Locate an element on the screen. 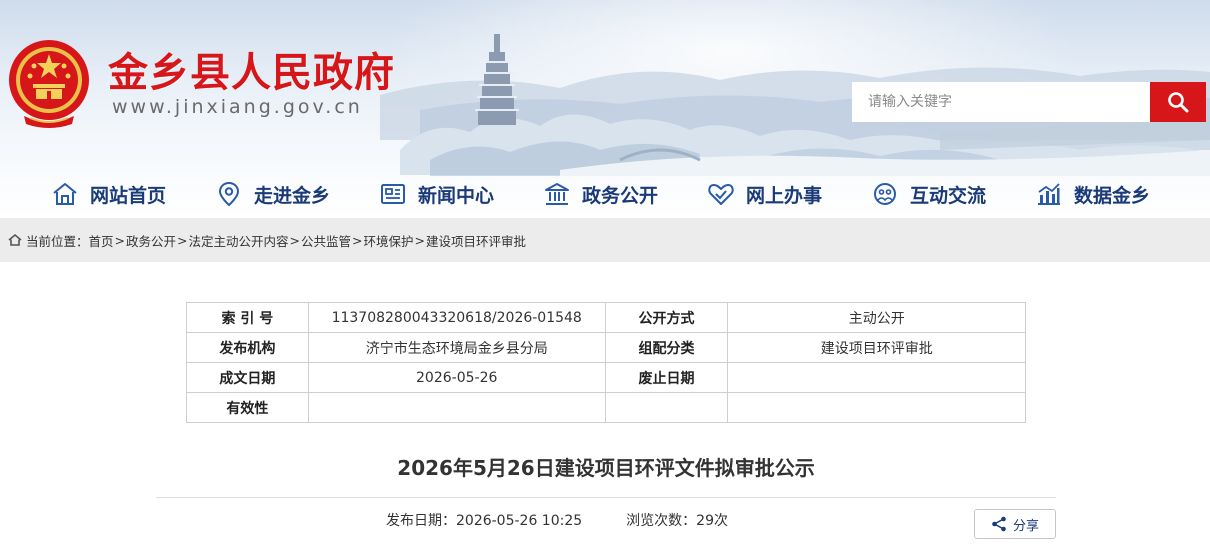 This screenshot has height=545, width=1210. validity-value is located at coordinates (456, 407).